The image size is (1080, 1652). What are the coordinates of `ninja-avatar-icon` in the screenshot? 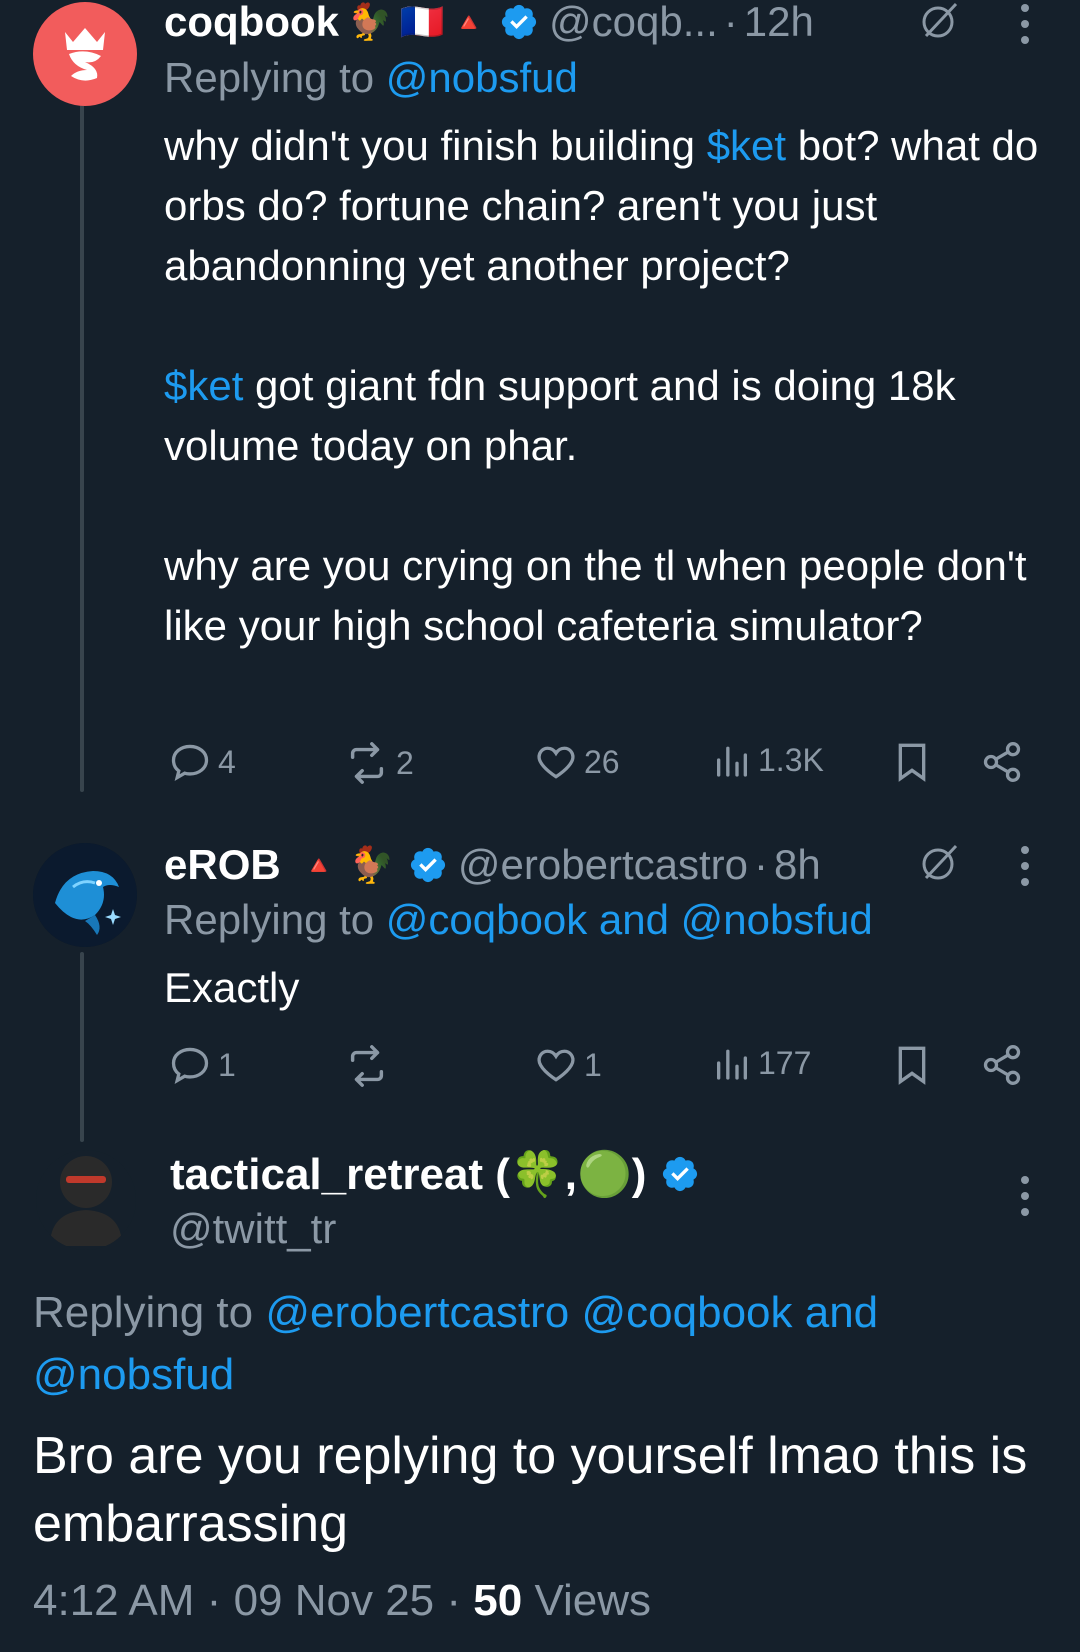 It's located at (86, 1201).